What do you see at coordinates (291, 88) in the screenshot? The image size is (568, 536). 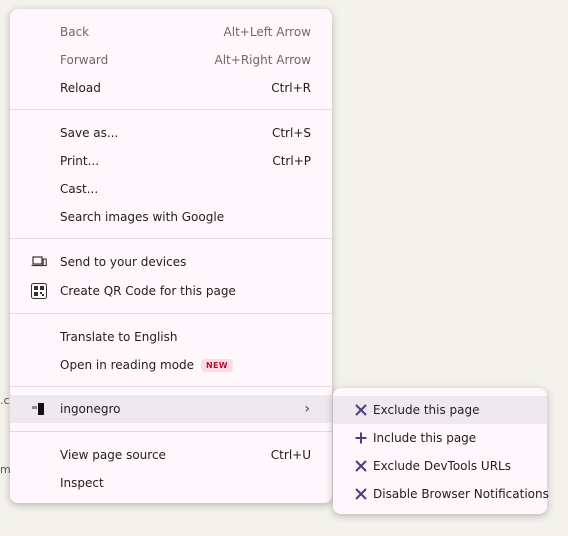 I see `menu-item-shortcut: Ctrl+R` at bounding box center [291, 88].